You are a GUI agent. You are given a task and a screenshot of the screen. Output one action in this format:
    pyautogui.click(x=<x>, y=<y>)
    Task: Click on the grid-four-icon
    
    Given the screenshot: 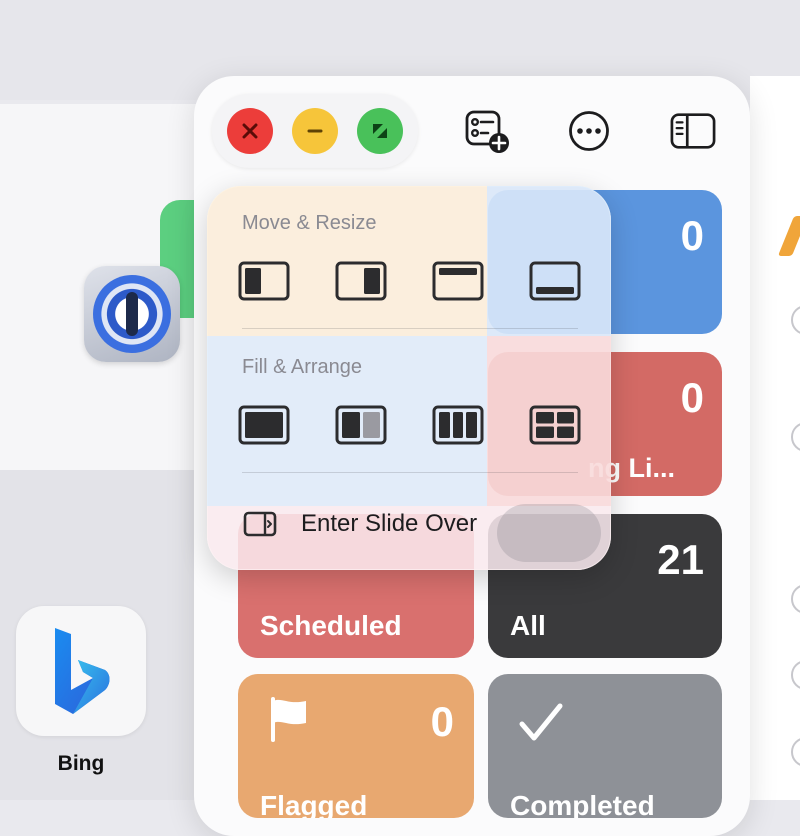 What is the action you would take?
    pyautogui.click(x=555, y=425)
    